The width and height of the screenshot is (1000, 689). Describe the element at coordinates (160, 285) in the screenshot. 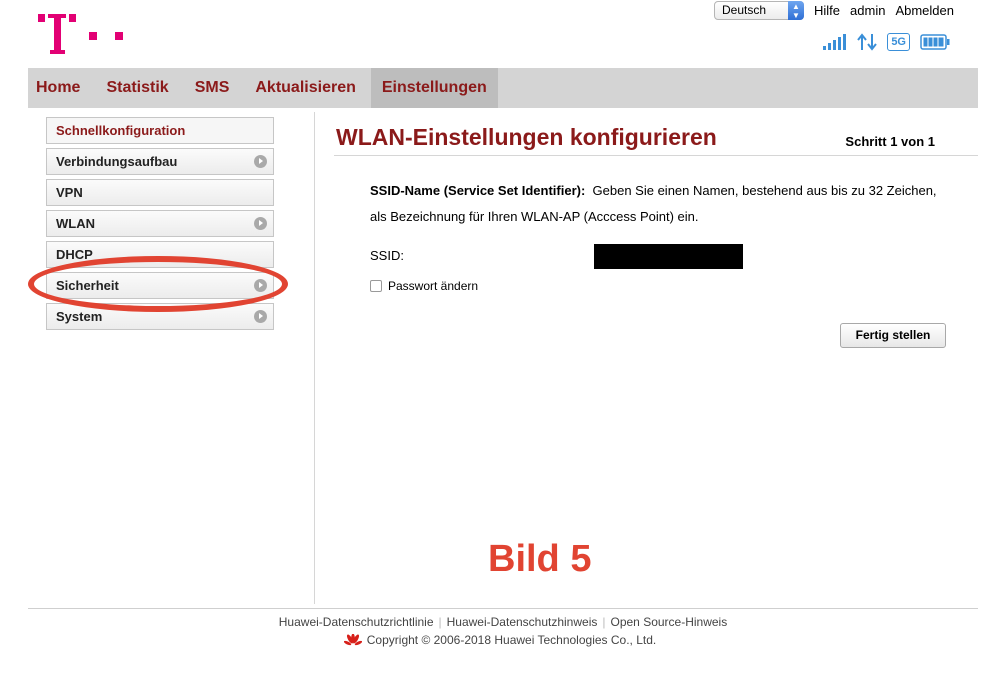

I see `sidebar-item-sicherheit: Sicherheit` at that location.